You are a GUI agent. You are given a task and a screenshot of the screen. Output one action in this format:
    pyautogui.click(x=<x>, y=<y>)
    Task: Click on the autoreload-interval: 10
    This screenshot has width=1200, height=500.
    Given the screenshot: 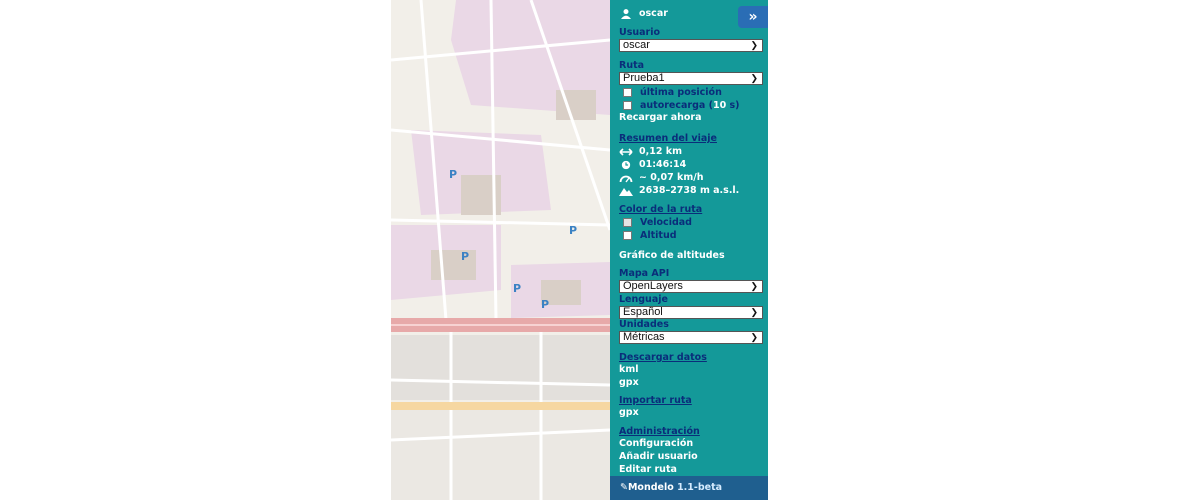 What is the action you would take?
    pyautogui.click(x=719, y=105)
    